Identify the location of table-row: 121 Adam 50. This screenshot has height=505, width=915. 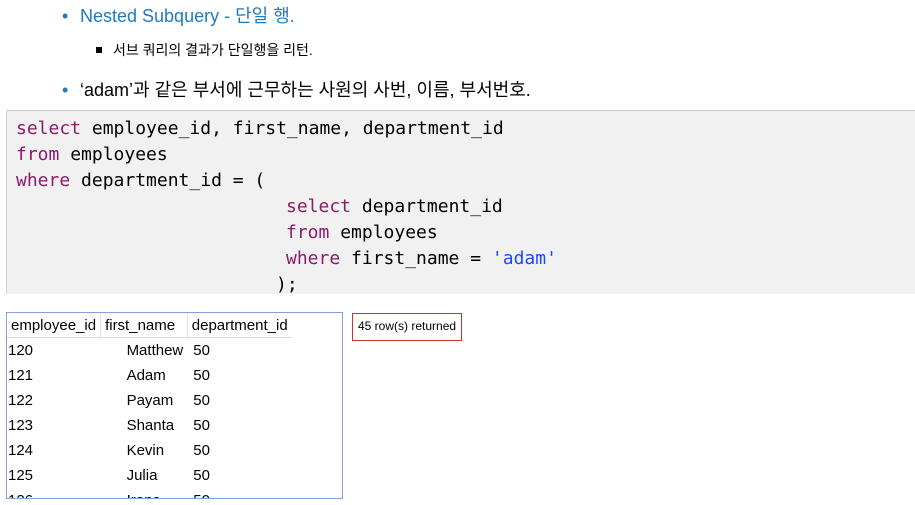
(149, 375).